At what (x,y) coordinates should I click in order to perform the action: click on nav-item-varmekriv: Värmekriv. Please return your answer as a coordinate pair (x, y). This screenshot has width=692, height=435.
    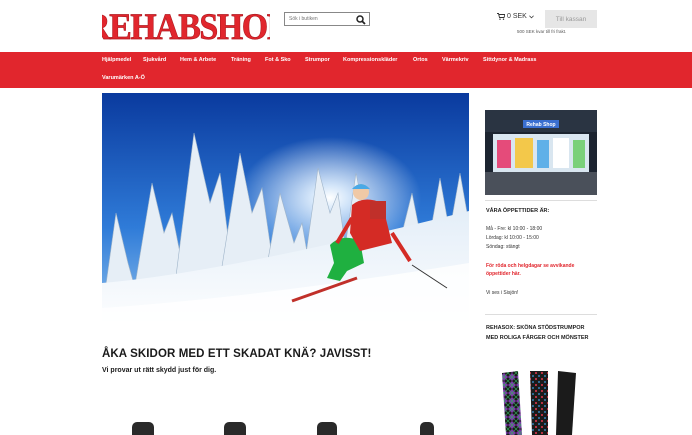
    Looking at the image, I should click on (455, 60).